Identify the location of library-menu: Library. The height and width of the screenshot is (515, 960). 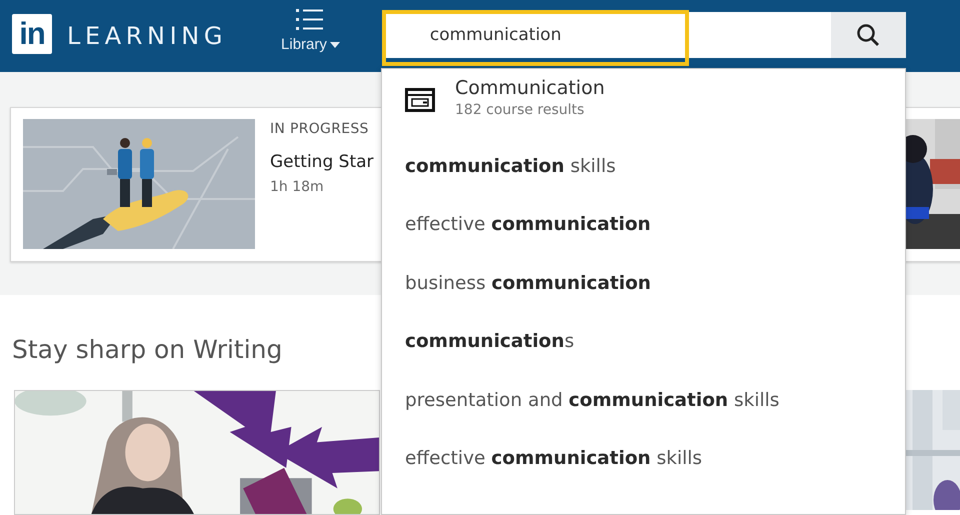
(310, 30).